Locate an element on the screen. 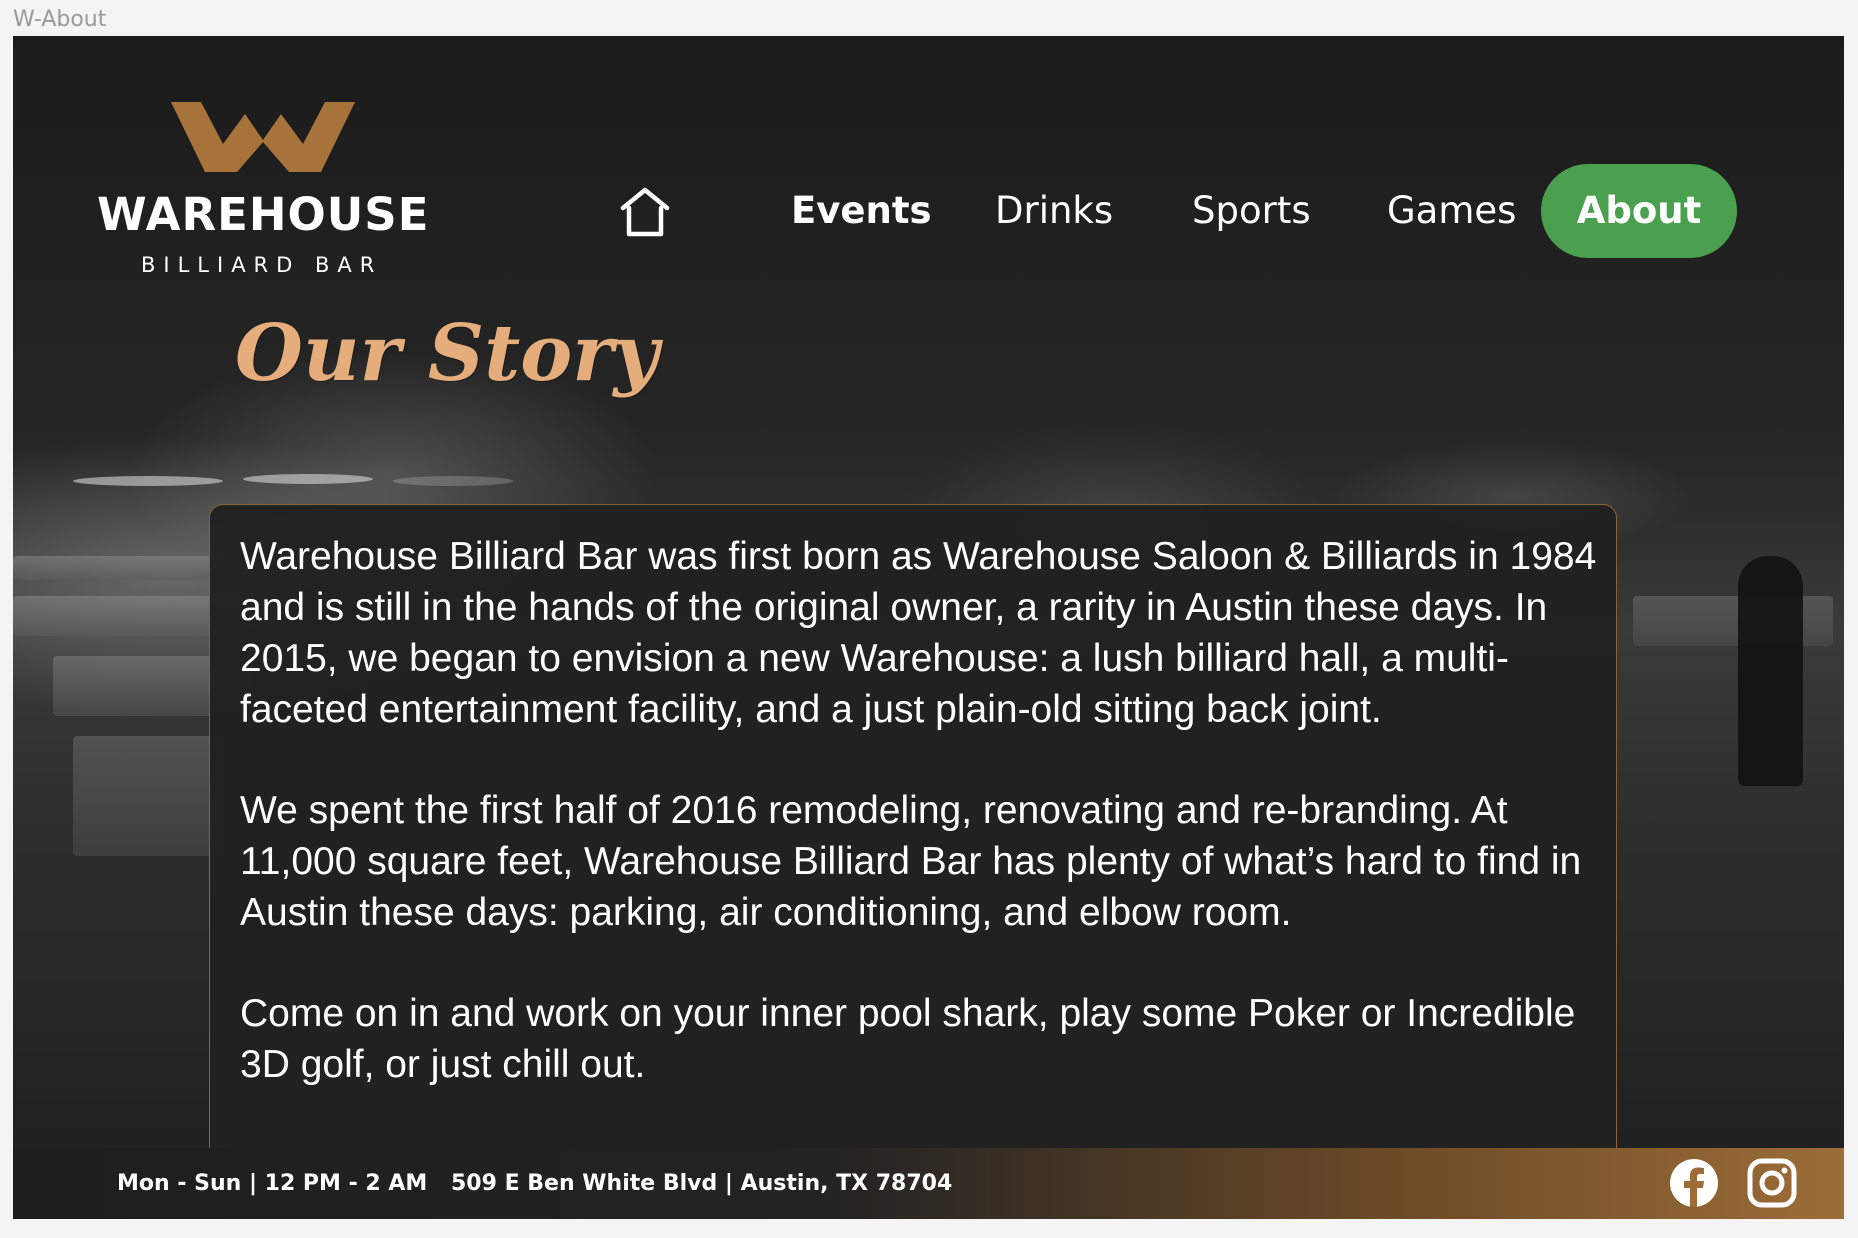 The width and height of the screenshot is (1858, 1238). footer-address: 509 E Ben White Blvd | Austin, TX 78704 is located at coordinates (701, 1183).